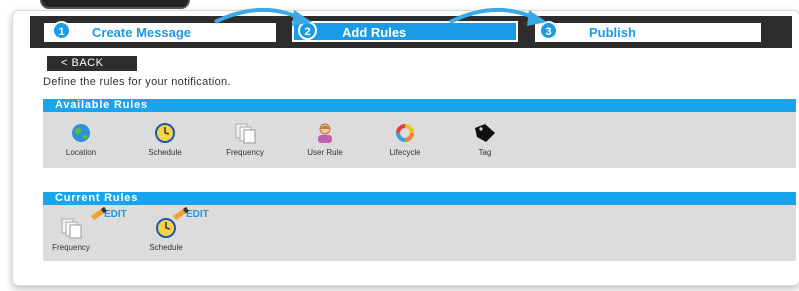  What do you see at coordinates (325, 152) in the screenshot?
I see `rule-label: User Rule` at bounding box center [325, 152].